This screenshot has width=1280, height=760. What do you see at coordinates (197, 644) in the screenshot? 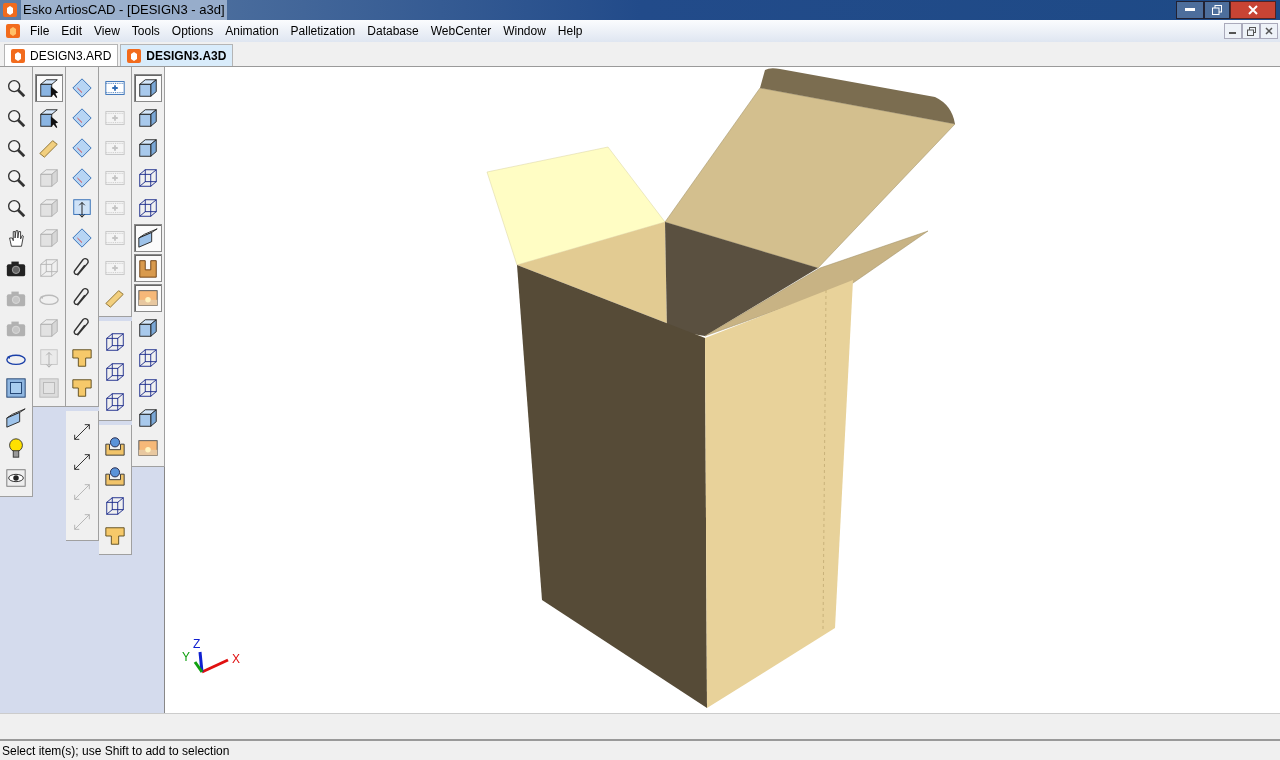
I see `z-axis-label: Z` at bounding box center [197, 644].